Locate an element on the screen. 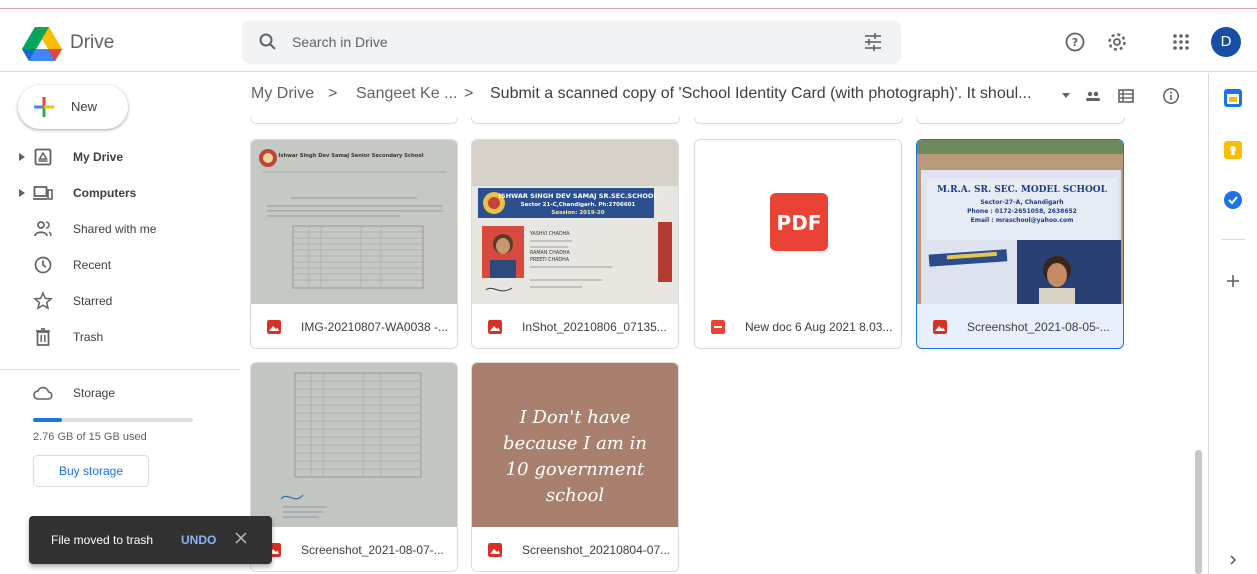 The height and width of the screenshot is (574, 1257). tasks-icon is located at coordinates (1233, 200).